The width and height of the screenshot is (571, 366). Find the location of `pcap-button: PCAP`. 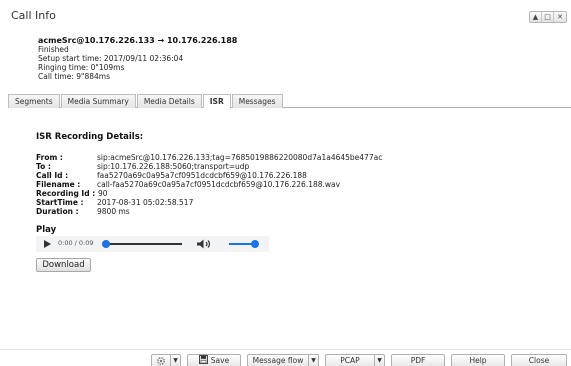

pcap-button: PCAP is located at coordinates (350, 360).